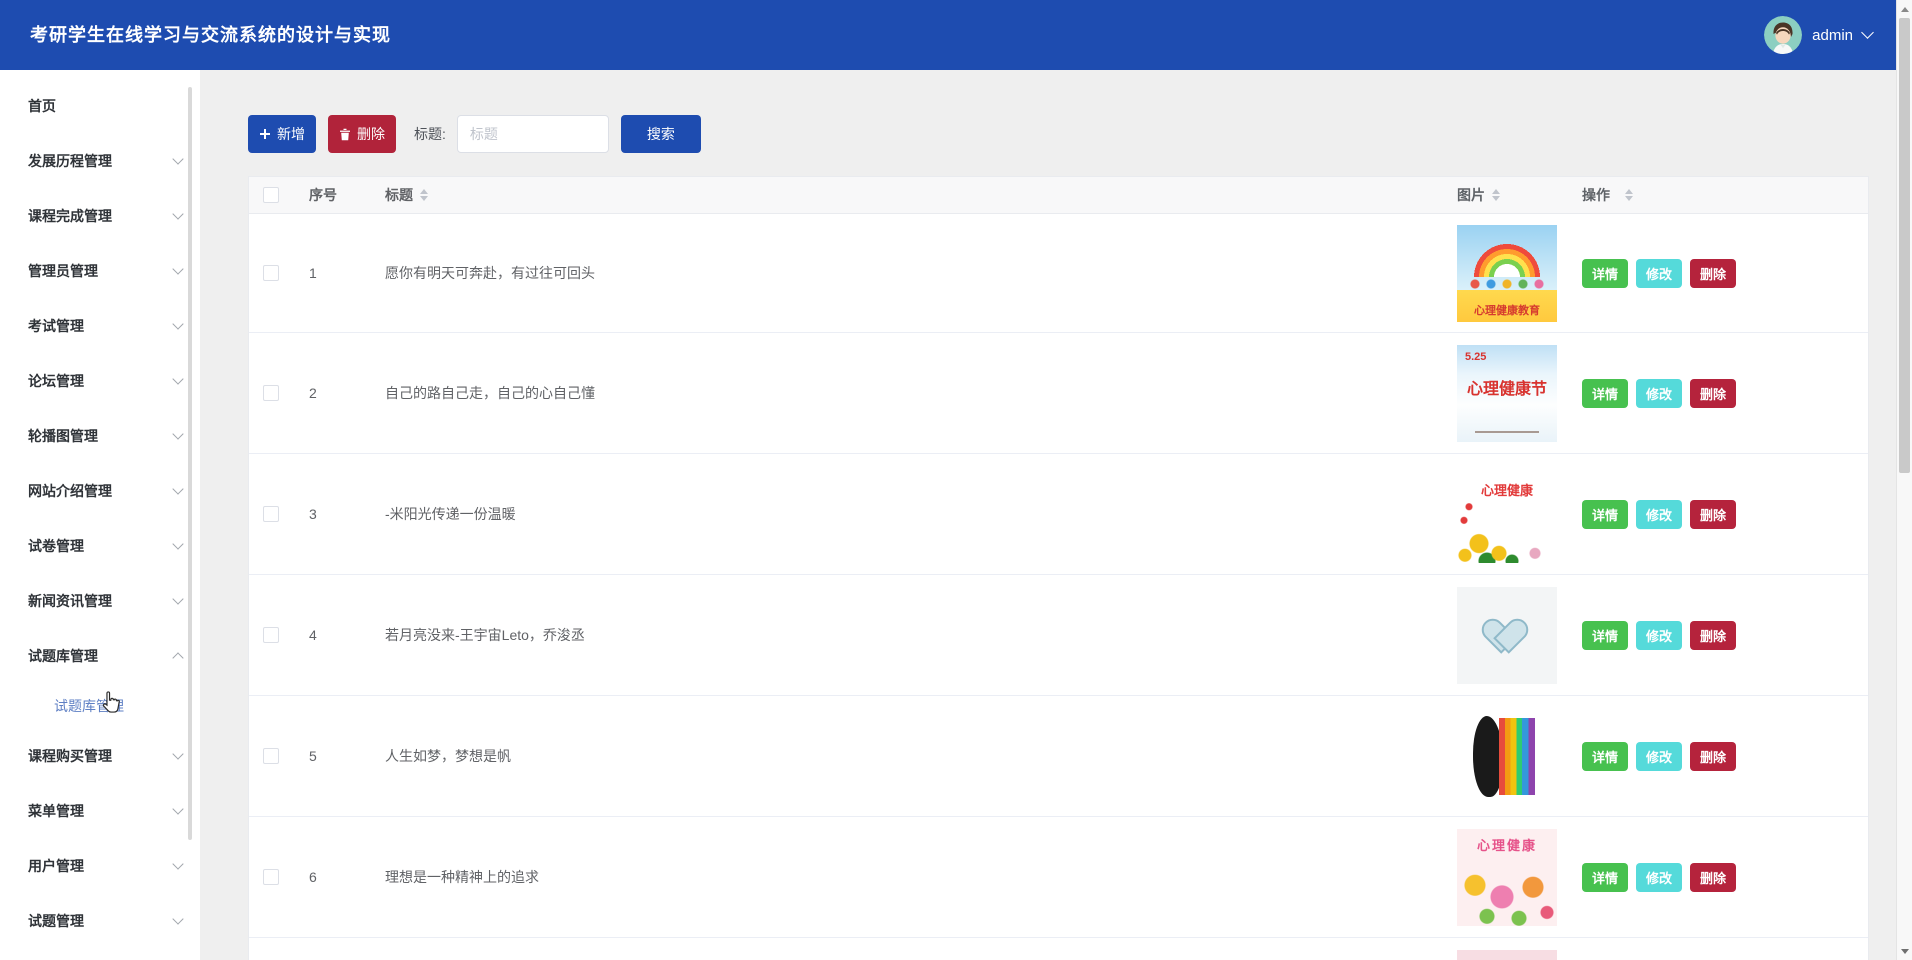  What do you see at coordinates (100, 865) in the screenshot?
I see `sidebar-item: 用户管理` at bounding box center [100, 865].